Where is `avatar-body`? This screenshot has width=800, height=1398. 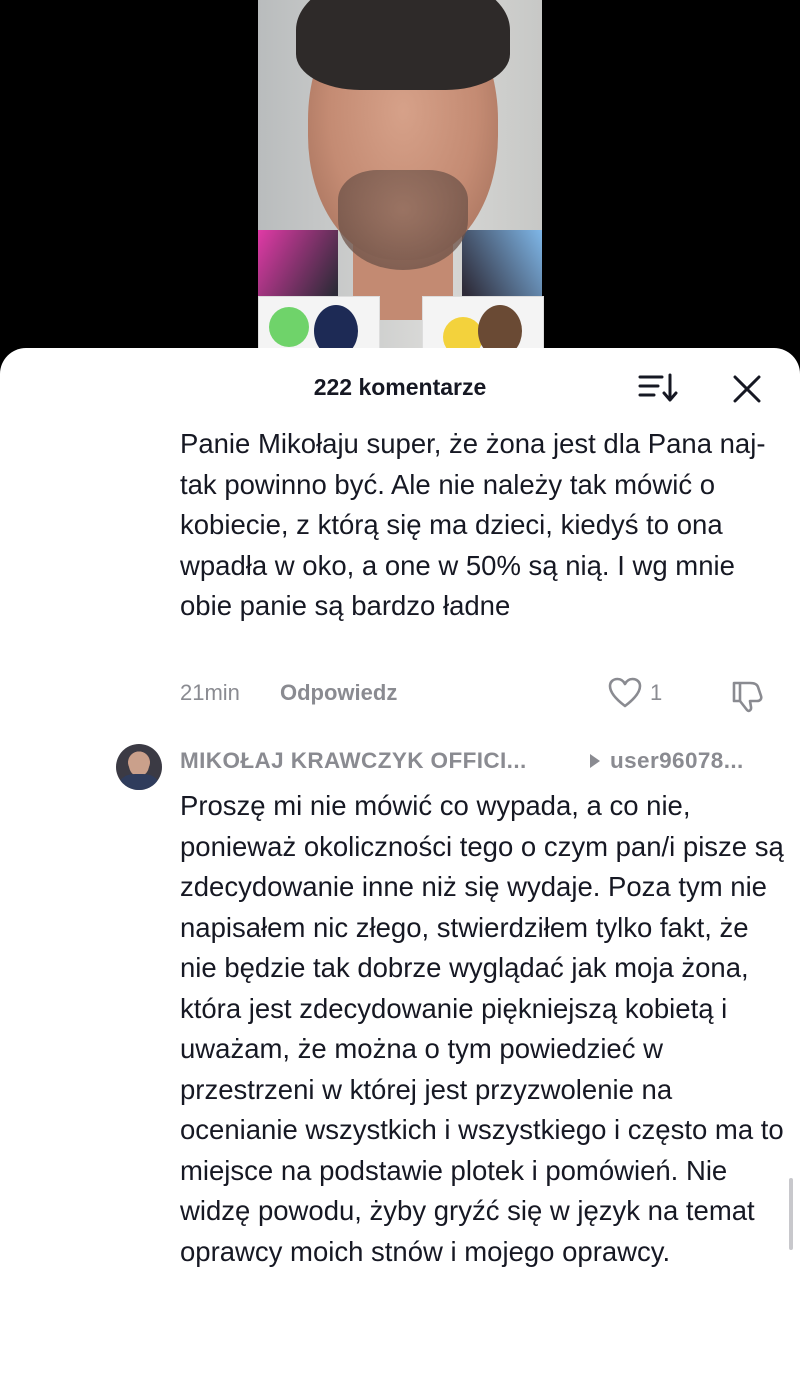 avatar-body is located at coordinates (139, 782).